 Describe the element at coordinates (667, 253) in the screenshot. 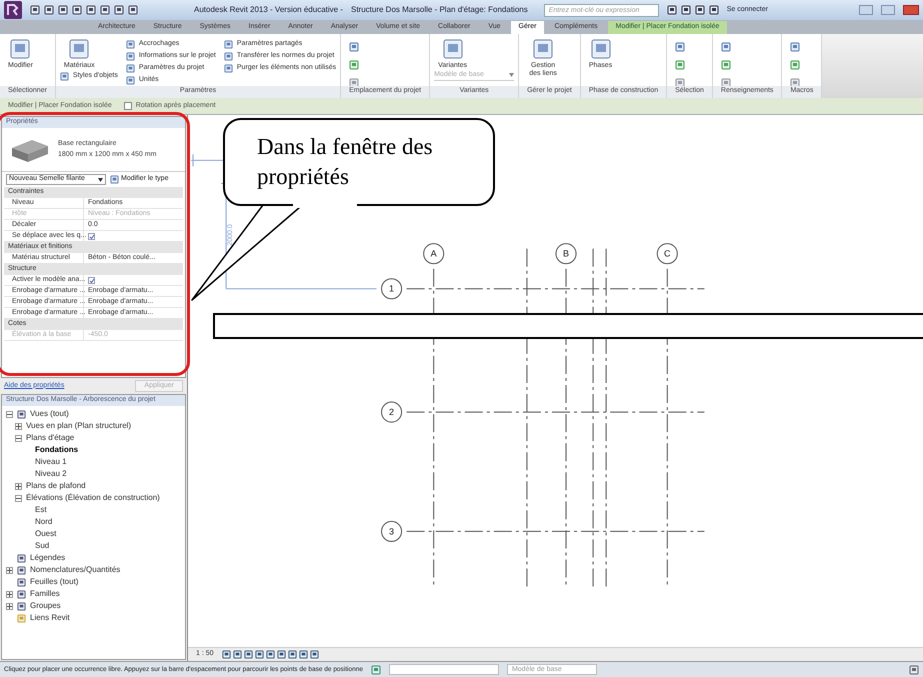

I see `grid-bubble: C` at that location.